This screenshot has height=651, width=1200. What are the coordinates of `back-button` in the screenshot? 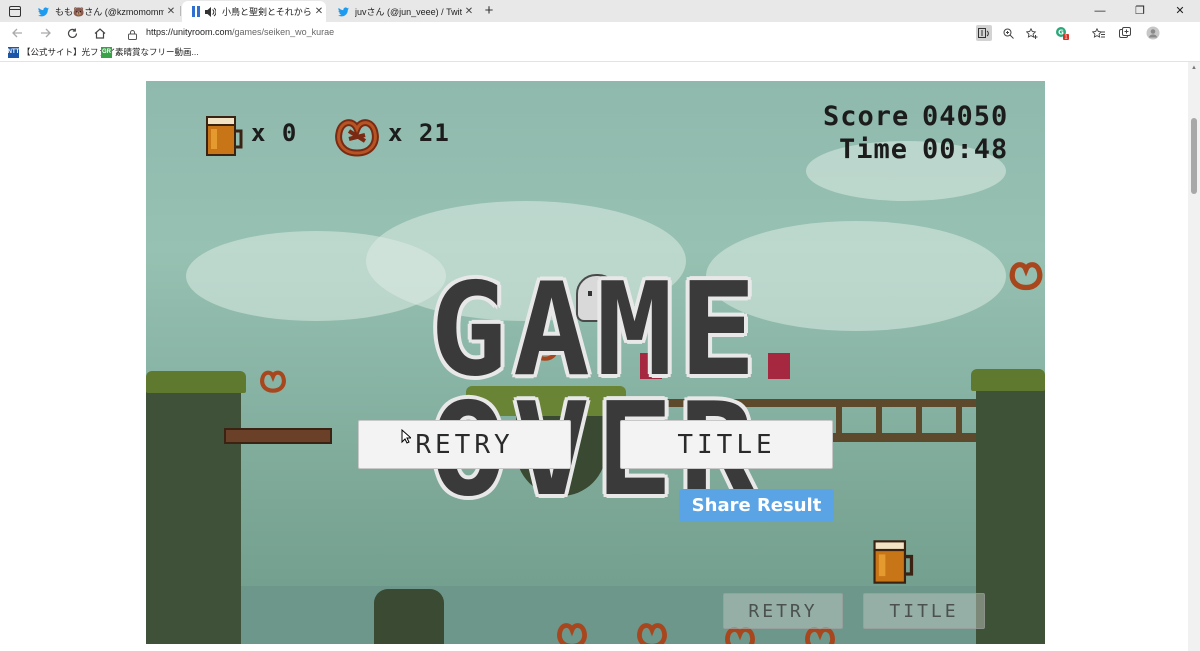 It's located at (17, 33).